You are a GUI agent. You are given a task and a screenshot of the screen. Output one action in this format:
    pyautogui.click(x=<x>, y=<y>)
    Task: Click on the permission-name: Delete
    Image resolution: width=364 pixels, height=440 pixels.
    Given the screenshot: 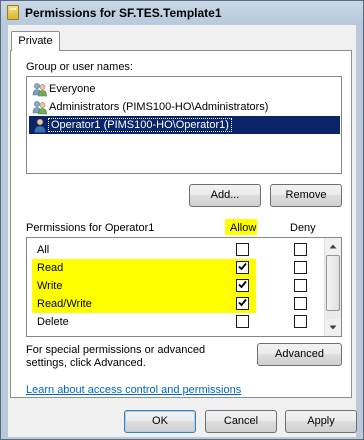 What is the action you would take?
    pyautogui.click(x=53, y=322)
    